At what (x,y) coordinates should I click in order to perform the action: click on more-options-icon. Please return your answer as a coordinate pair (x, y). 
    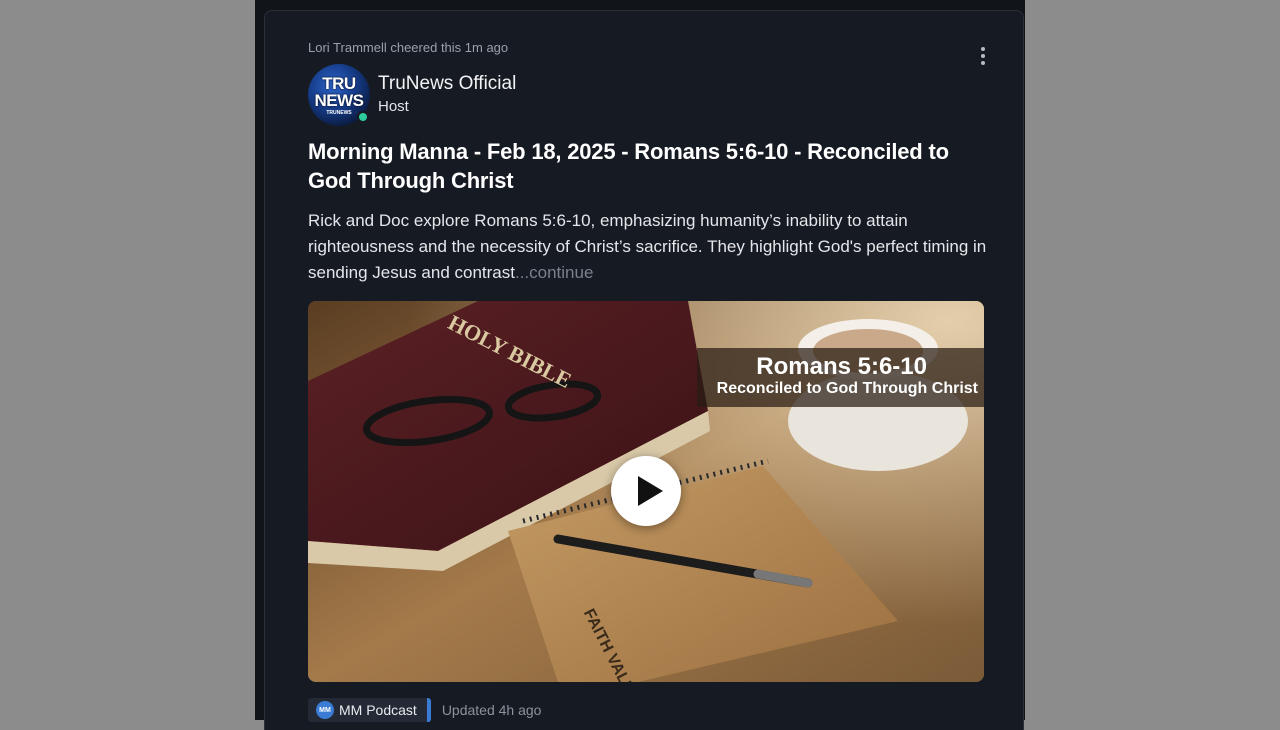
    Looking at the image, I should click on (983, 56).